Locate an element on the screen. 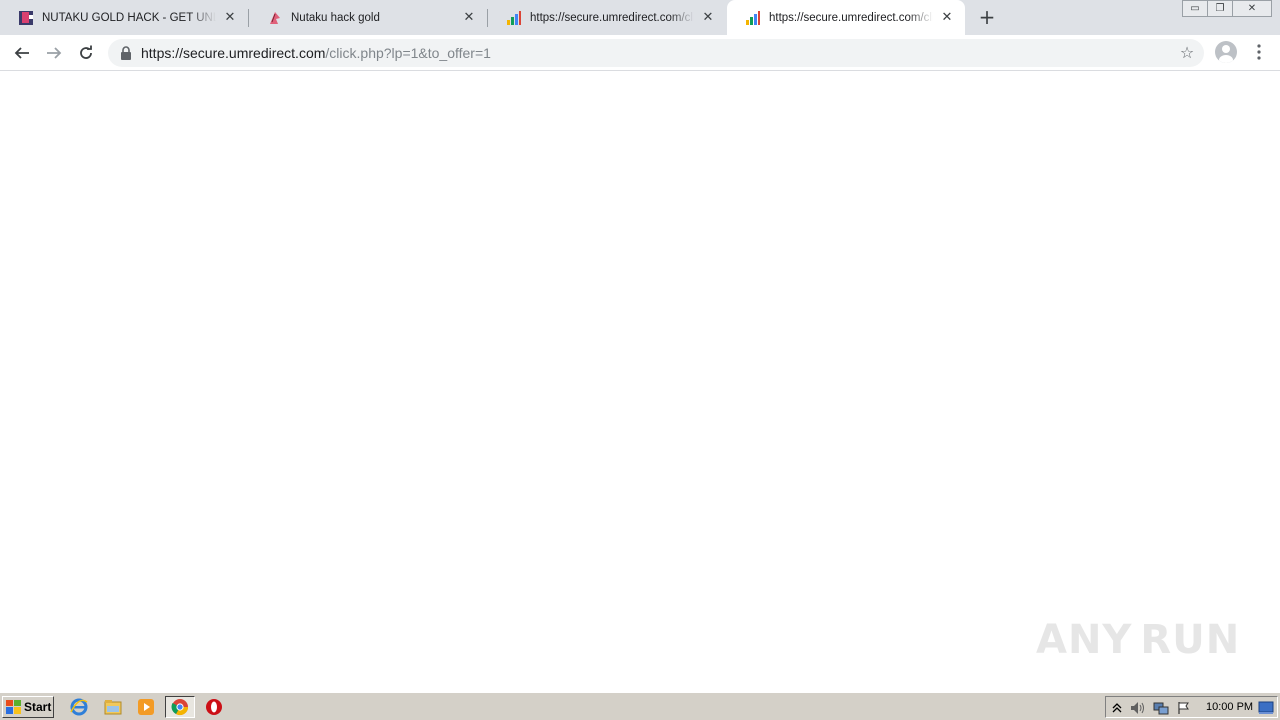 This screenshot has height=720, width=1280. restore-button: ❐ is located at coordinates (1220, 8).